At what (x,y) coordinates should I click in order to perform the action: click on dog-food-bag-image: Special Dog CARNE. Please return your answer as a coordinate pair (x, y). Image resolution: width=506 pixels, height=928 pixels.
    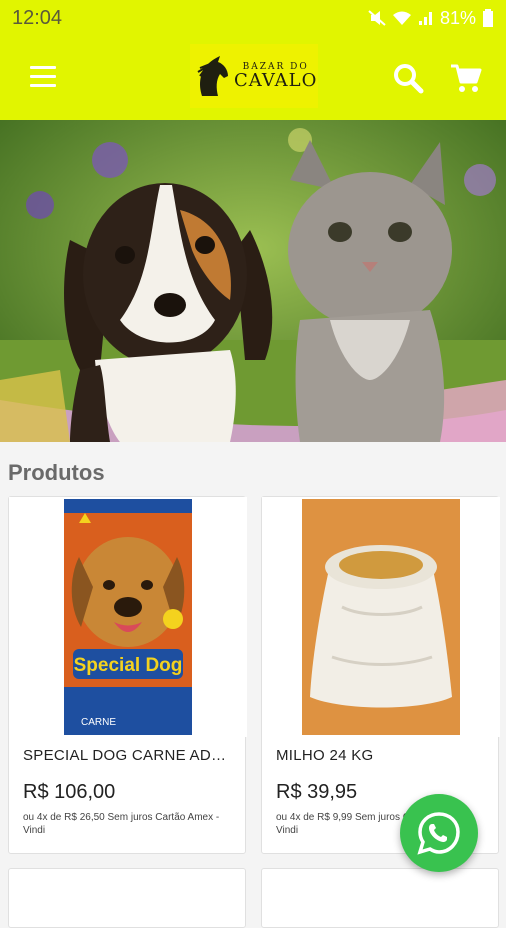
    Looking at the image, I should click on (128, 617).